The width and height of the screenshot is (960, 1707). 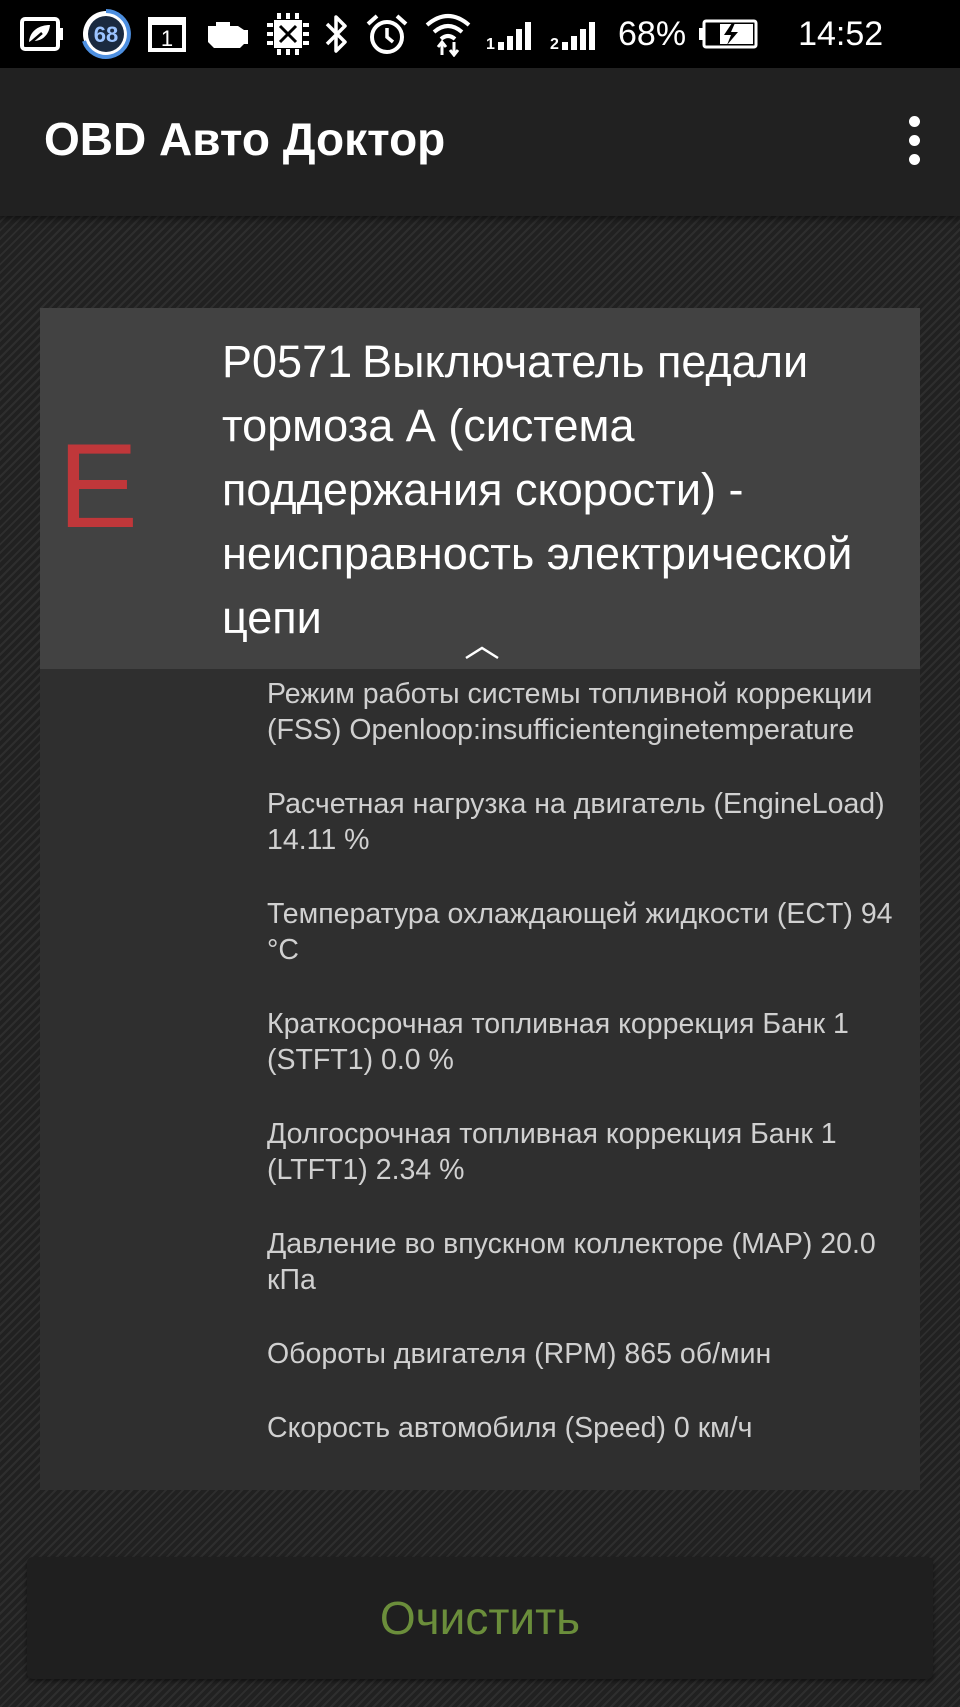 What do you see at coordinates (98, 486) in the screenshot?
I see `fault-type-letter: E` at bounding box center [98, 486].